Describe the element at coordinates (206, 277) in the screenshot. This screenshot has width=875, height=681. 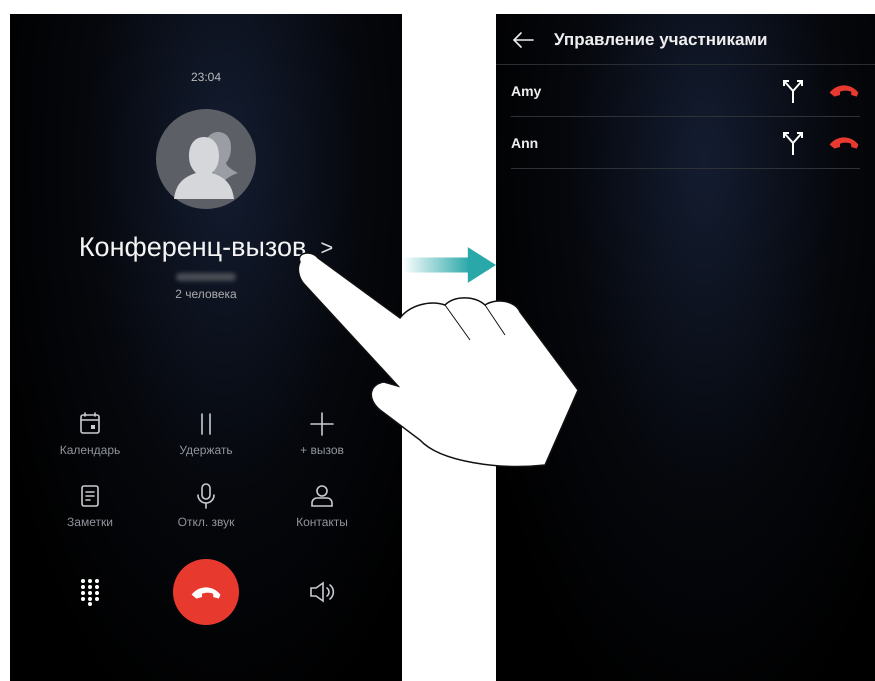
I see `blurred-names` at that location.